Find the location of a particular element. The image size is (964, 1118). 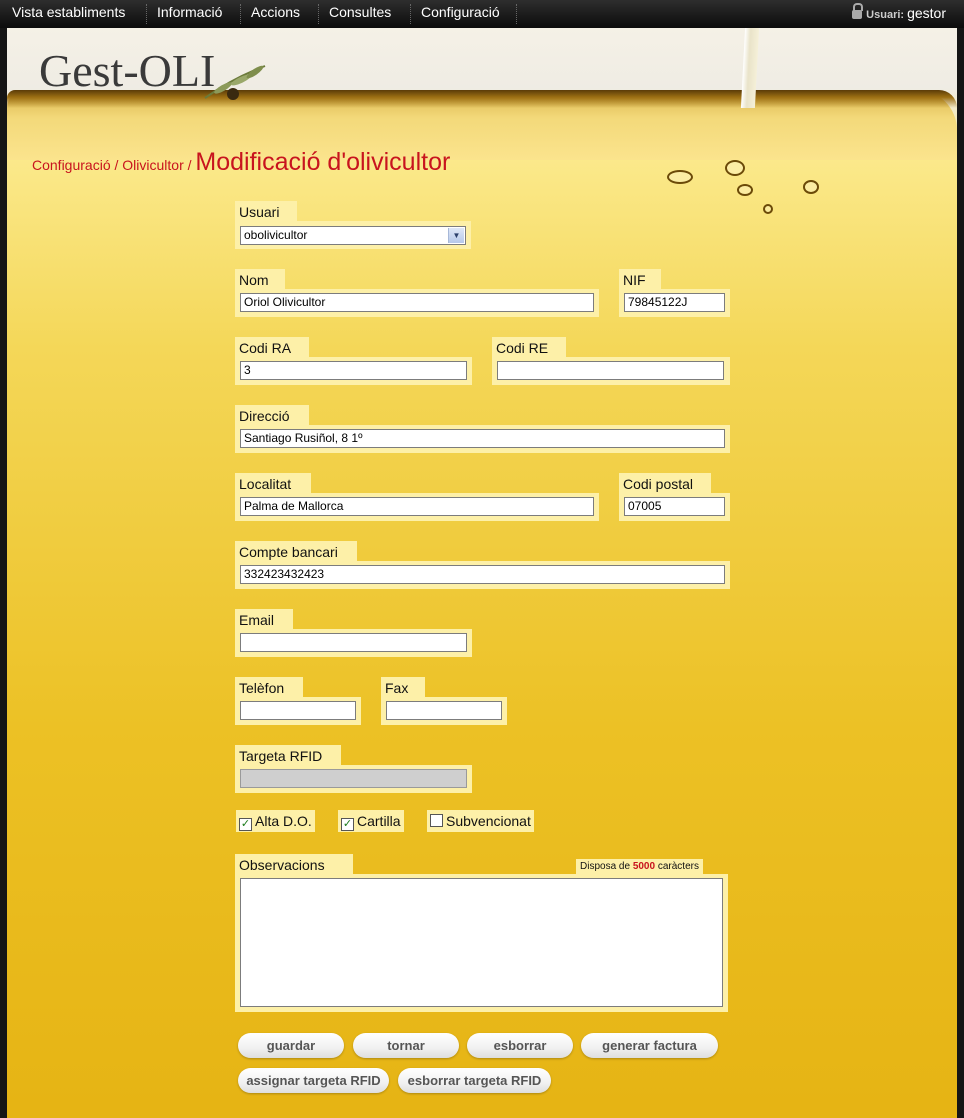

targeta-rfid-input is located at coordinates (353, 778).